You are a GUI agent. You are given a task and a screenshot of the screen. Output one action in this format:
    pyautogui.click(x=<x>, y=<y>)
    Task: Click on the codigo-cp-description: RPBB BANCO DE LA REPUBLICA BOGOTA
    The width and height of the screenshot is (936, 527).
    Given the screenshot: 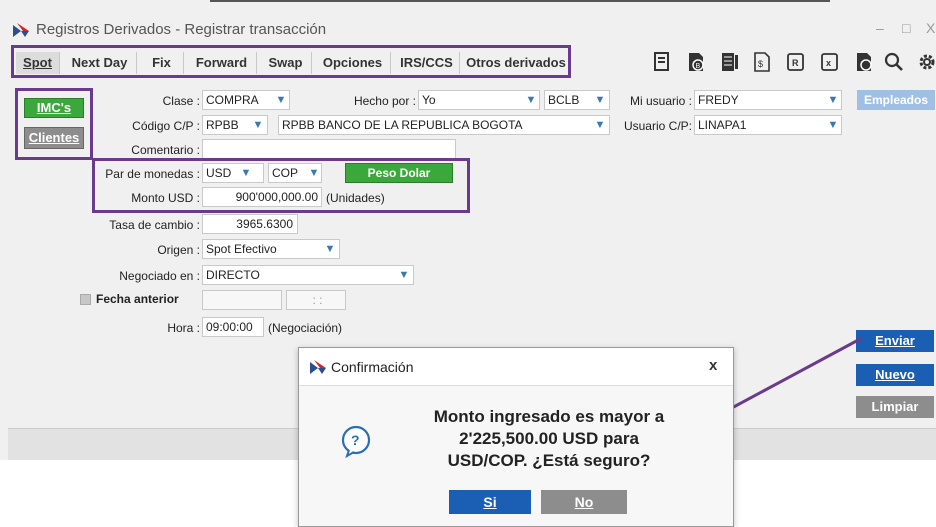 What is the action you would take?
    pyautogui.click(x=444, y=125)
    